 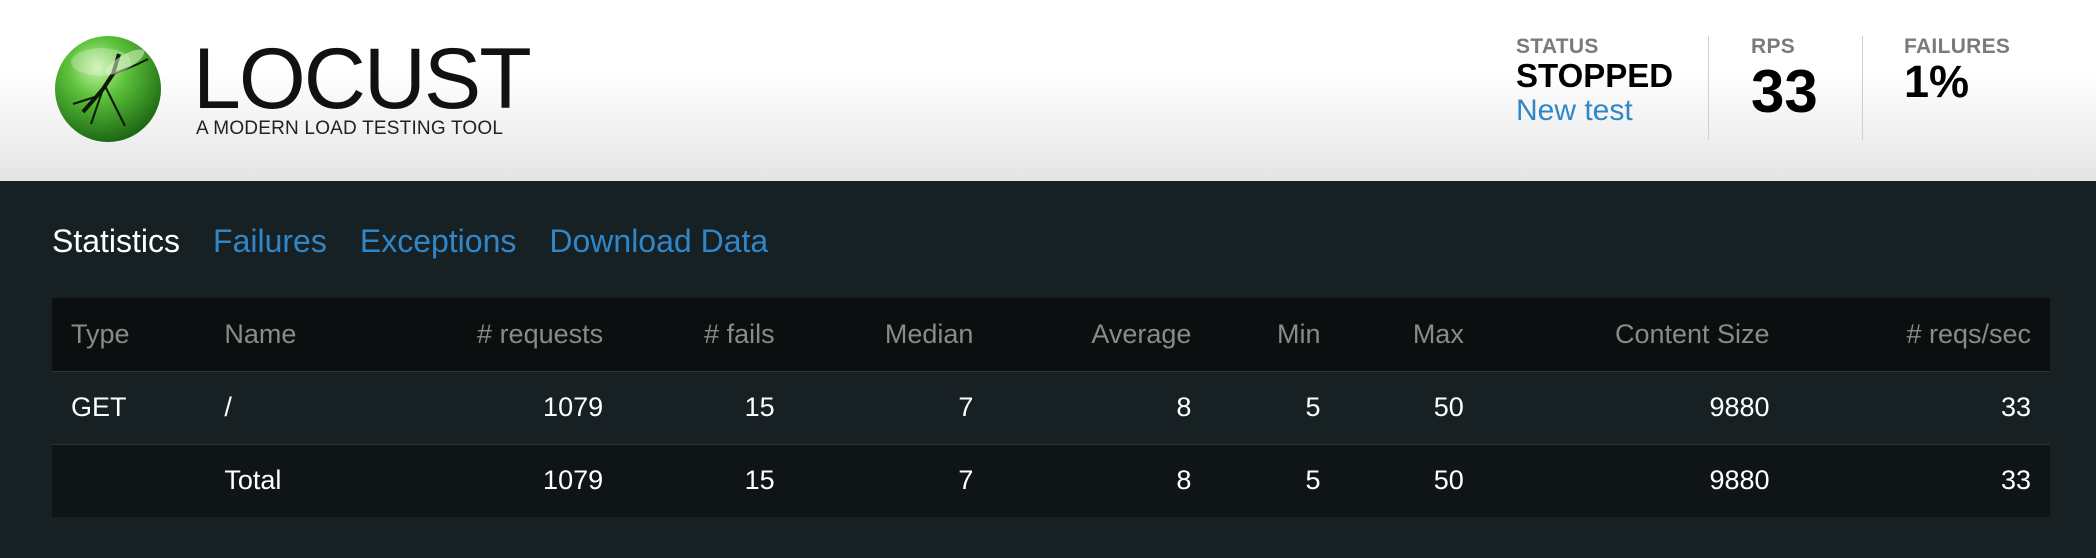 I want to click on column-header-requests: # requests, so click(x=494, y=334).